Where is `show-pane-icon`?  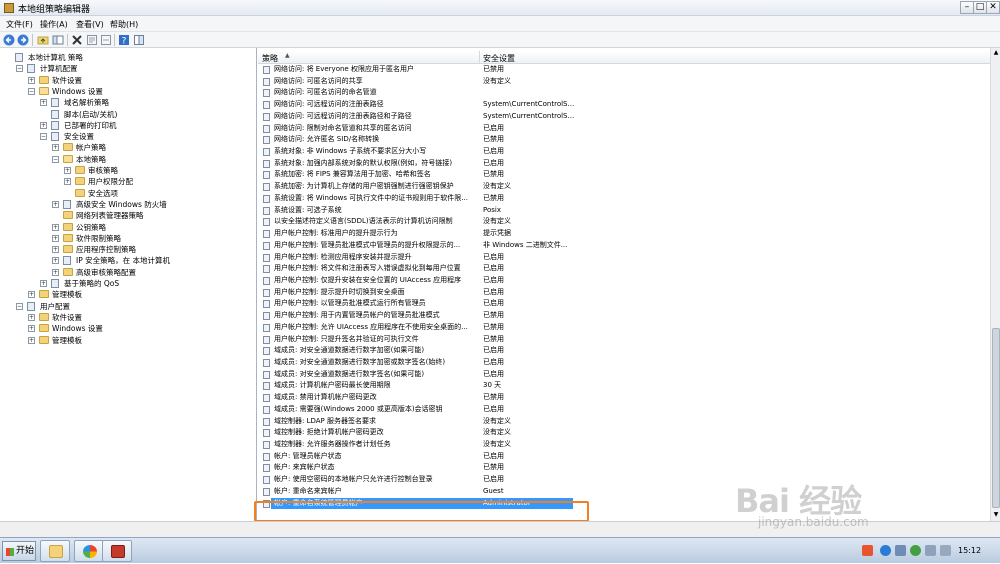 show-pane-icon is located at coordinates (139, 40).